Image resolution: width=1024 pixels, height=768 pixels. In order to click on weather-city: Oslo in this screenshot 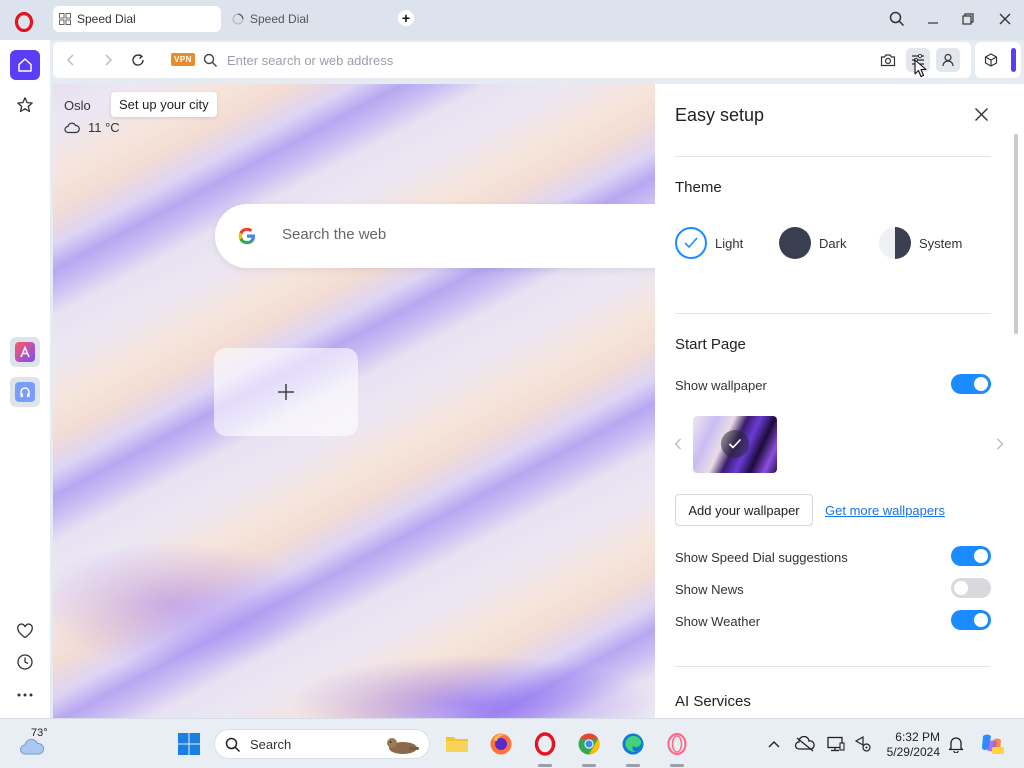, I will do `click(77, 105)`.